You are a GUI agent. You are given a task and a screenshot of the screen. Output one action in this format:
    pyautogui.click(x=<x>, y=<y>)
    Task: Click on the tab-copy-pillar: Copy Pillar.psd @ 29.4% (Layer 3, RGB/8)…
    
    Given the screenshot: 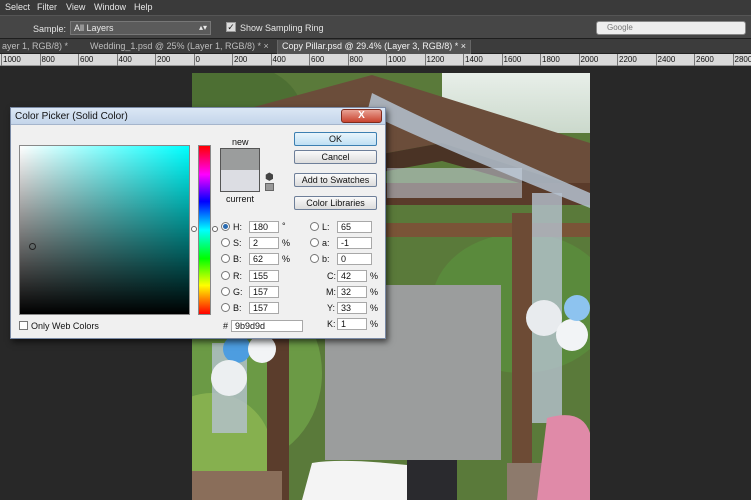 What is the action you would take?
    pyautogui.click(x=374, y=47)
    